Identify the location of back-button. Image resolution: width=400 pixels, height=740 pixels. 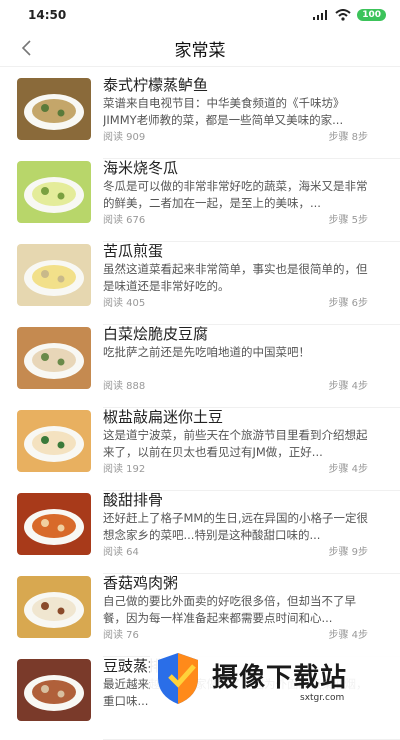
(26, 48).